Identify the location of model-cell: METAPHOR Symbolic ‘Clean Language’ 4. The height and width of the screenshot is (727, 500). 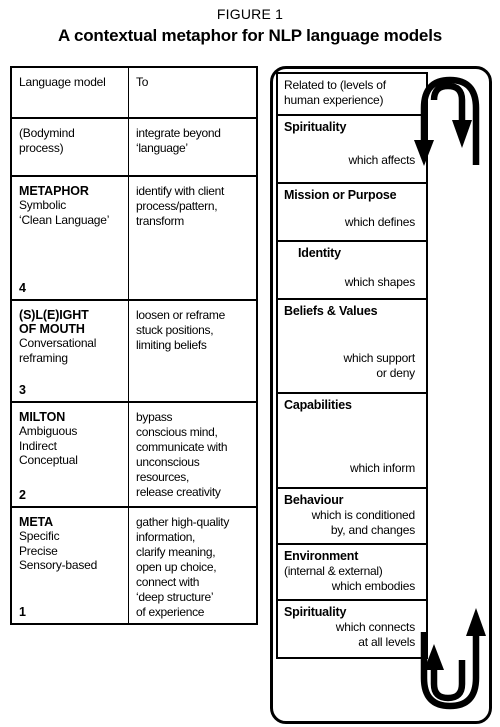
(70, 238).